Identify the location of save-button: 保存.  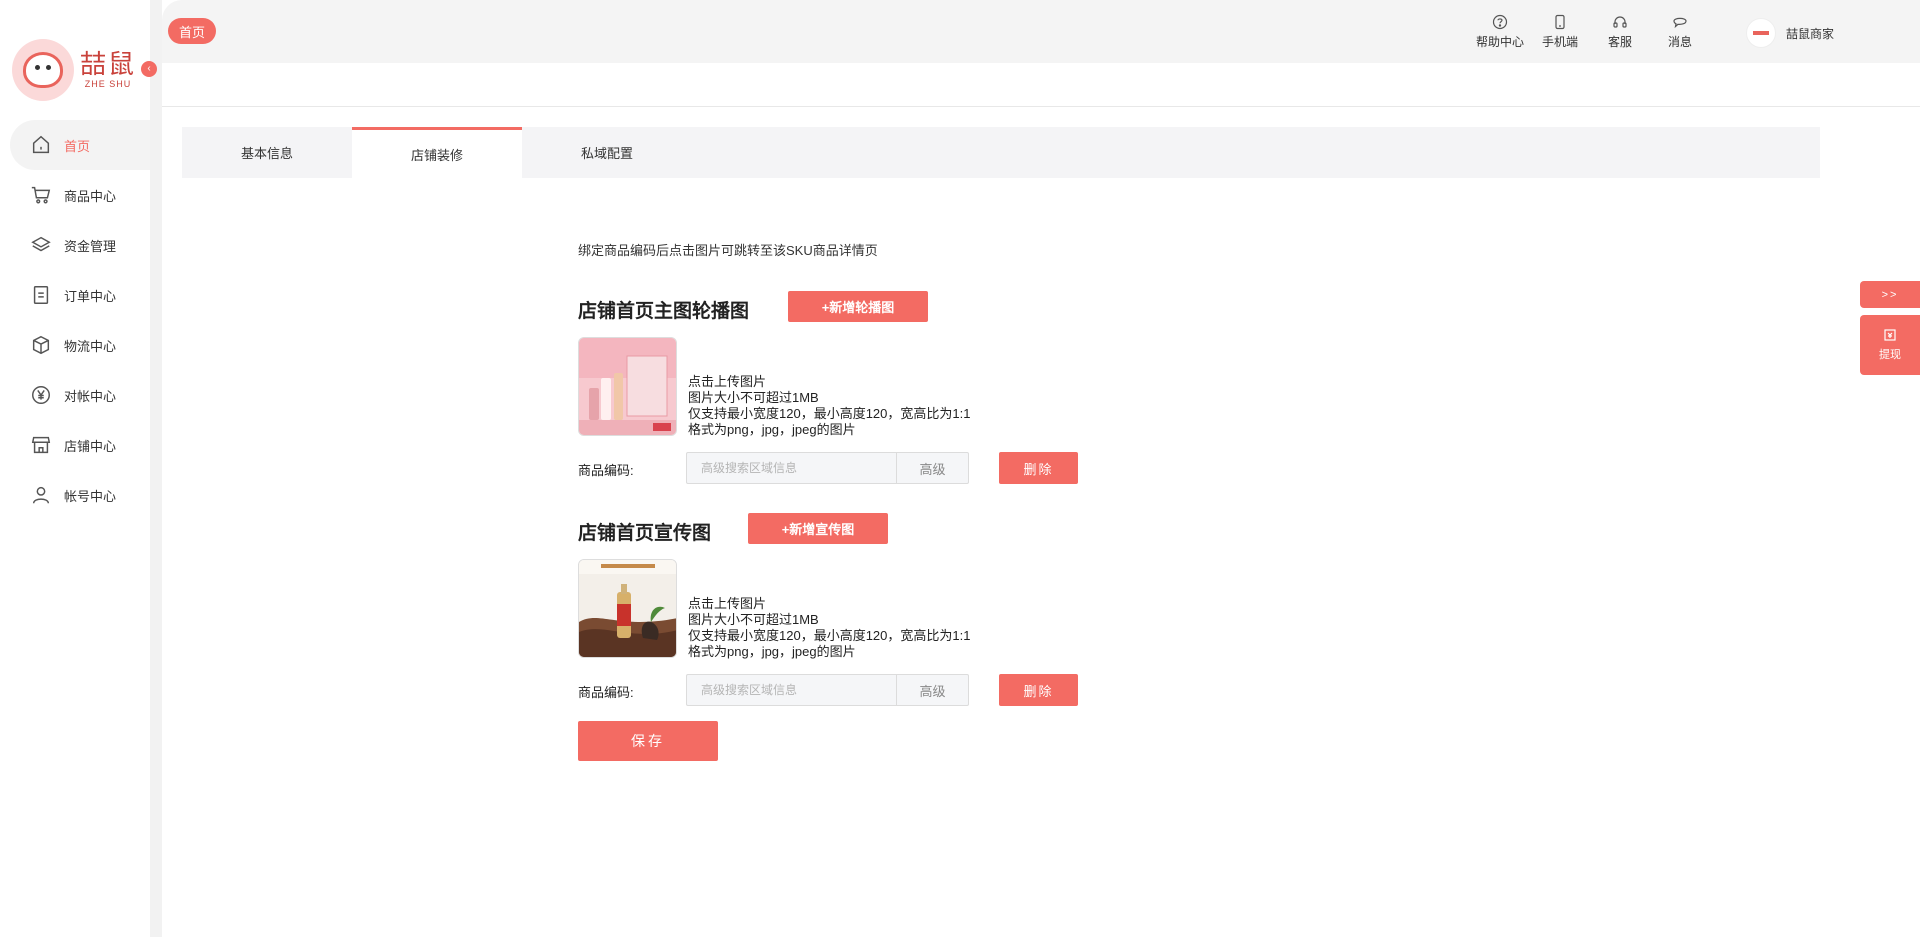
(648, 741).